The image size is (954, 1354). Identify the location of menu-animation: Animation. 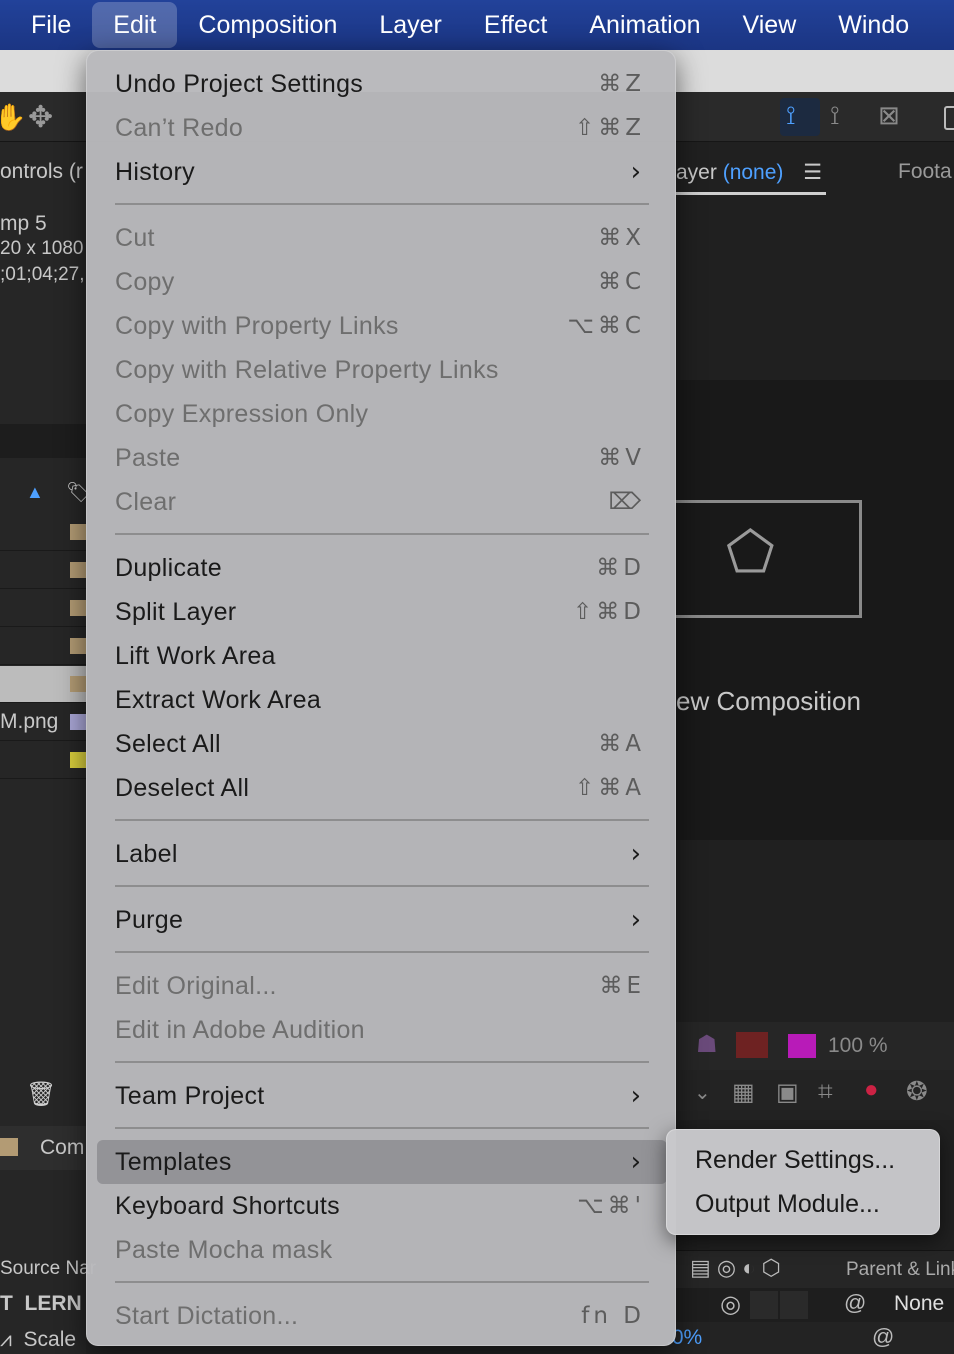
(644, 25).